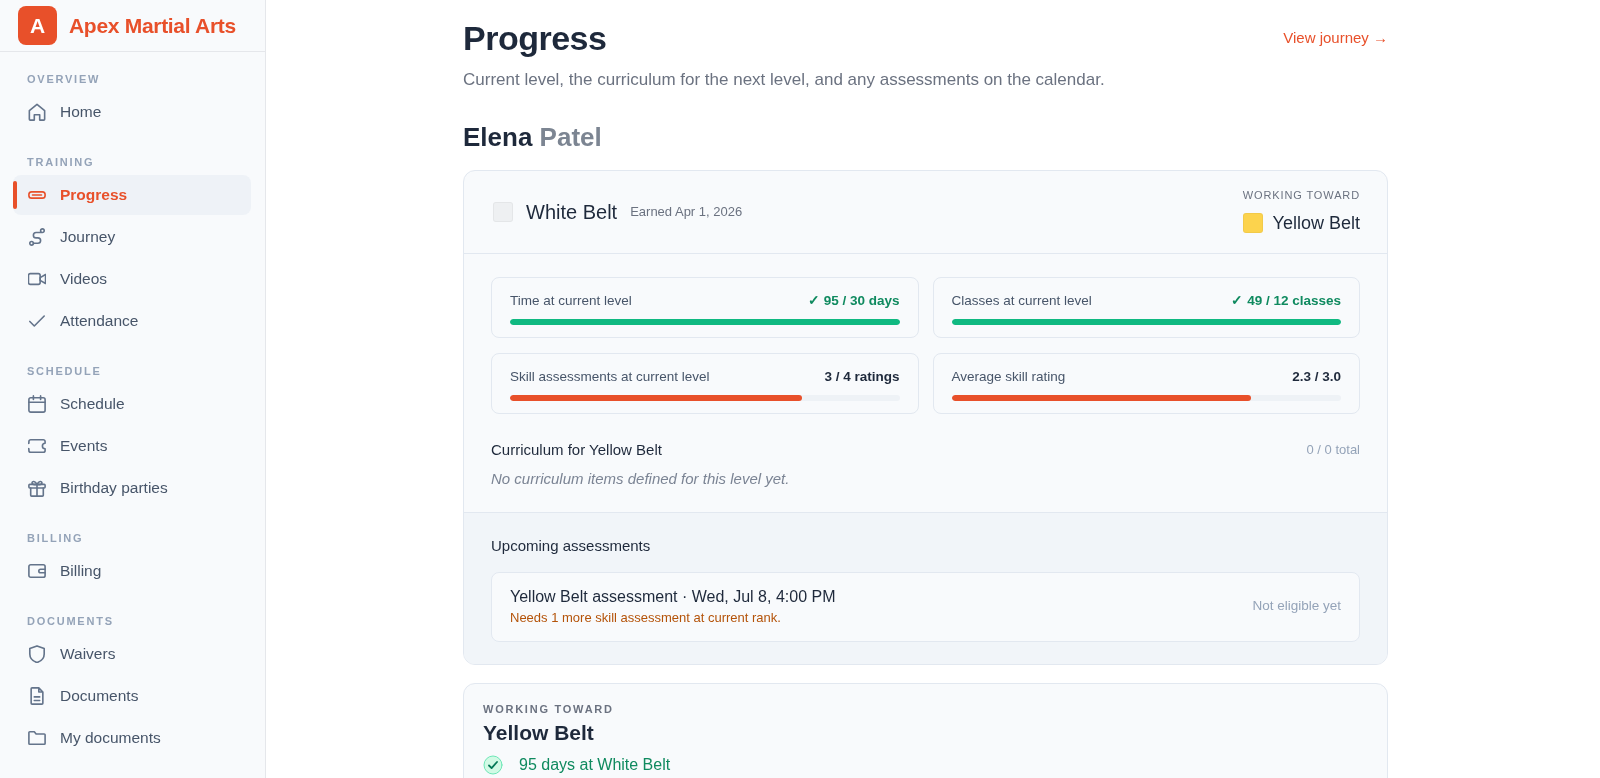 The height and width of the screenshot is (778, 1600). Describe the element at coordinates (37, 738) in the screenshot. I see `folder-icon` at that location.